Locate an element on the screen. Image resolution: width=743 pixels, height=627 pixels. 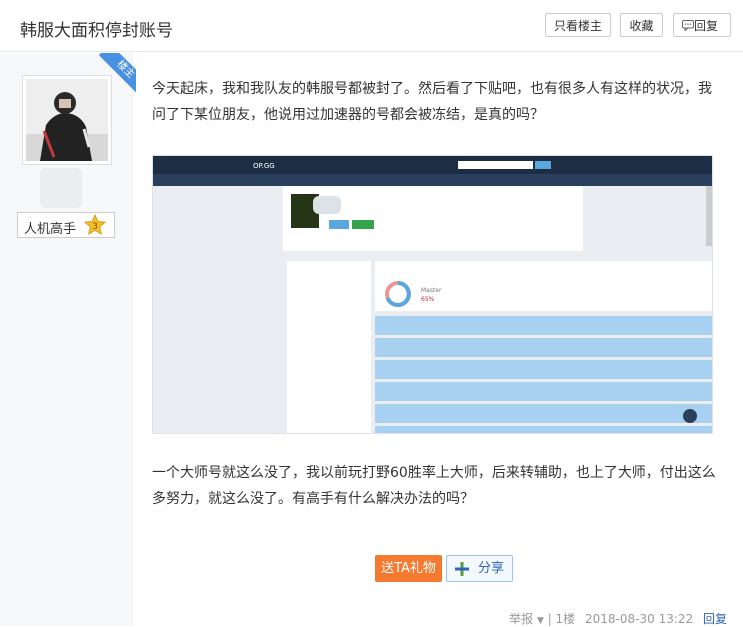
footer-reply-link: 回复 is located at coordinates (715, 619).